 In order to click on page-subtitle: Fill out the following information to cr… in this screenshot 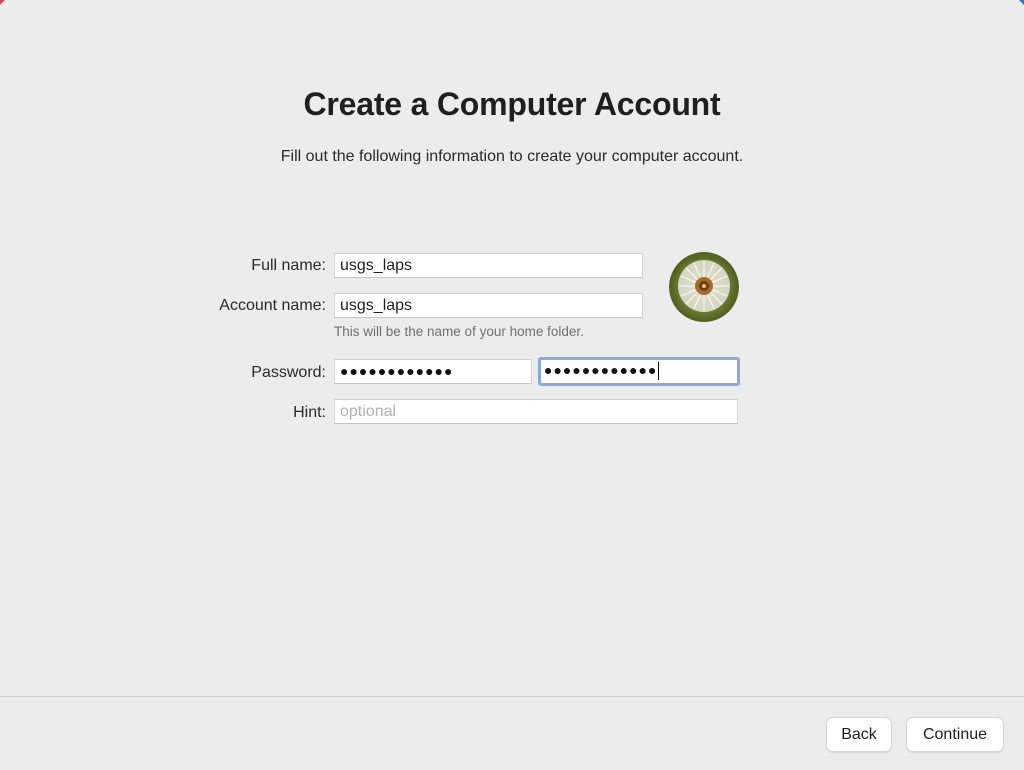, I will do `click(512, 156)`.